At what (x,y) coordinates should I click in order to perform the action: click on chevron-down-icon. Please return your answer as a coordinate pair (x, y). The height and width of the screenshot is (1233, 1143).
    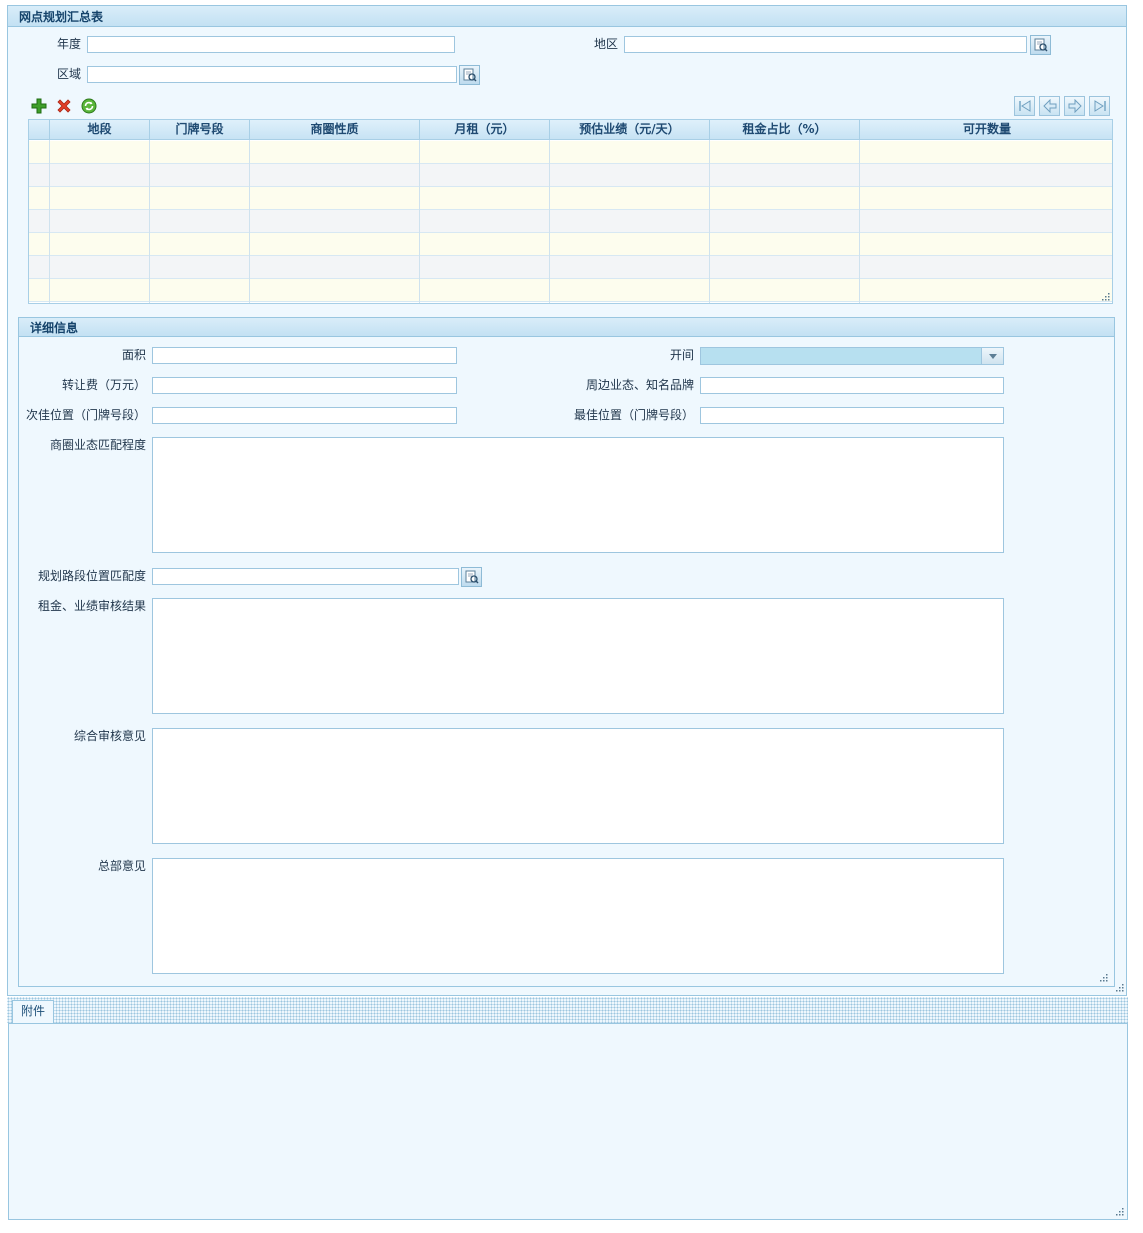
    Looking at the image, I should click on (993, 356).